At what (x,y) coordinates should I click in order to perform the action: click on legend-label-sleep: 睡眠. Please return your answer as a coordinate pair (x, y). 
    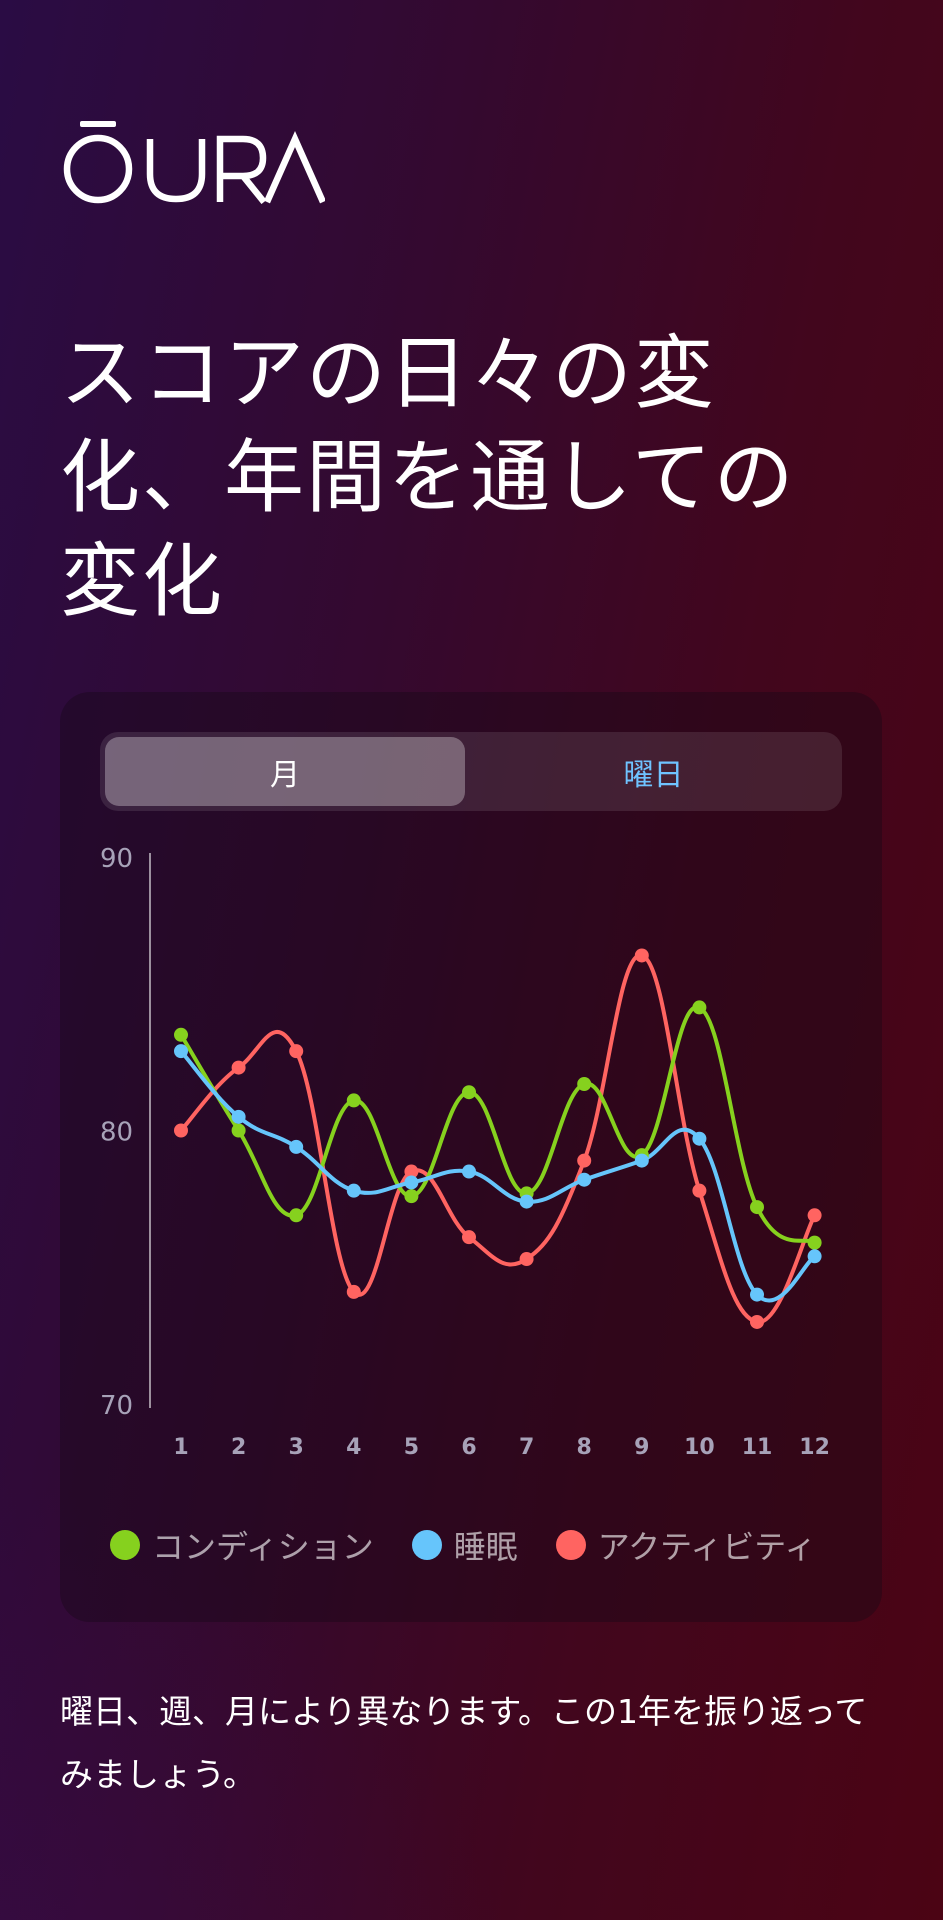
    Looking at the image, I should click on (485, 1547).